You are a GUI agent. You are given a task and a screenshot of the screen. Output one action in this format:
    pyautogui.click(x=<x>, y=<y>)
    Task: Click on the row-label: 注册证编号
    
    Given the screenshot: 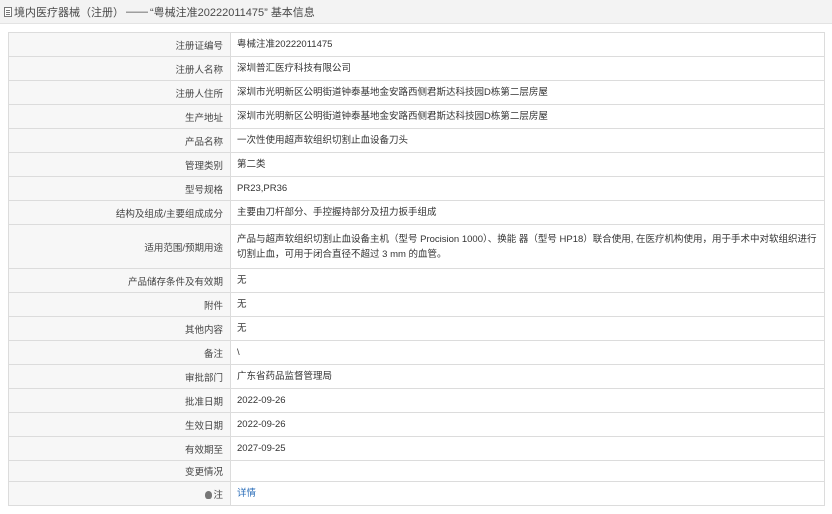 What is the action you would take?
    pyautogui.click(x=119, y=44)
    